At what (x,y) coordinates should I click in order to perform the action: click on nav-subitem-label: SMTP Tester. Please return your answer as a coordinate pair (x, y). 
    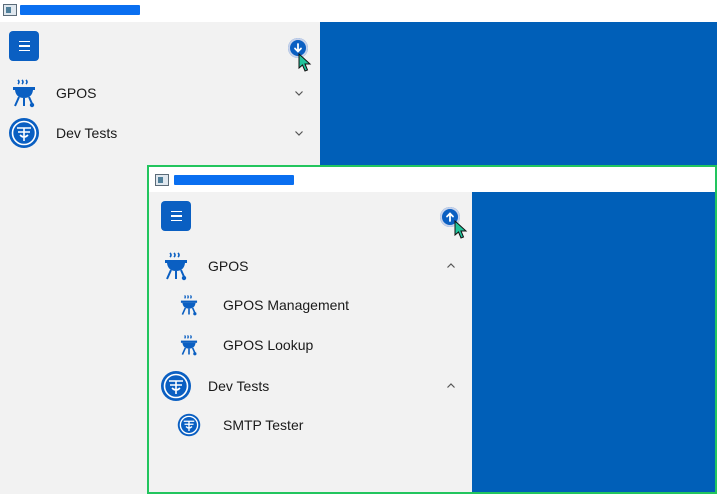
    Looking at the image, I should click on (263, 425).